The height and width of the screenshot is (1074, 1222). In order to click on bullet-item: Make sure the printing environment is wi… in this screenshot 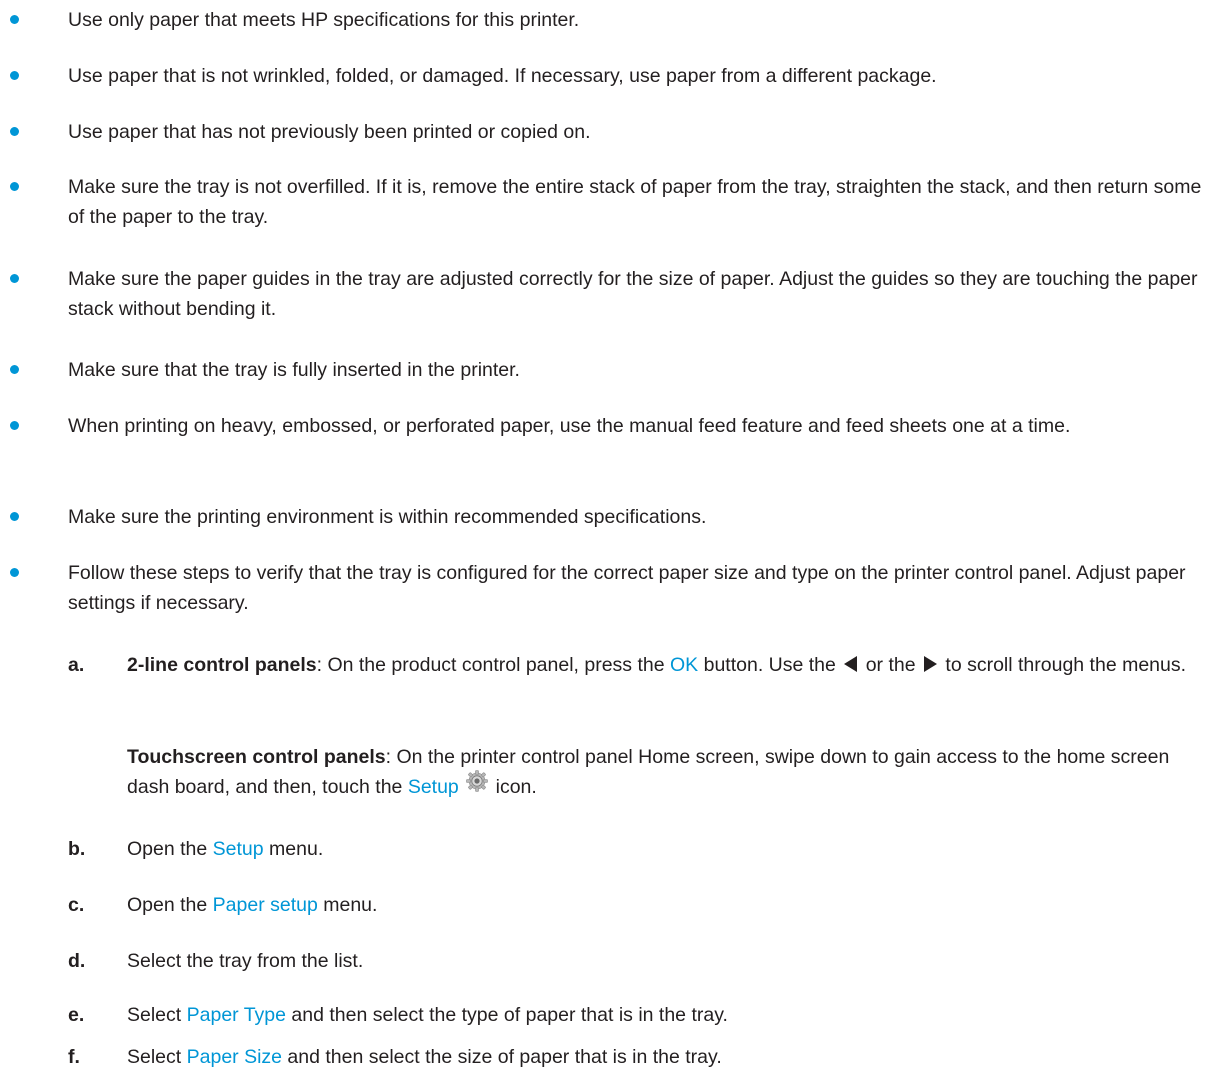, I will do `click(611, 517)`.